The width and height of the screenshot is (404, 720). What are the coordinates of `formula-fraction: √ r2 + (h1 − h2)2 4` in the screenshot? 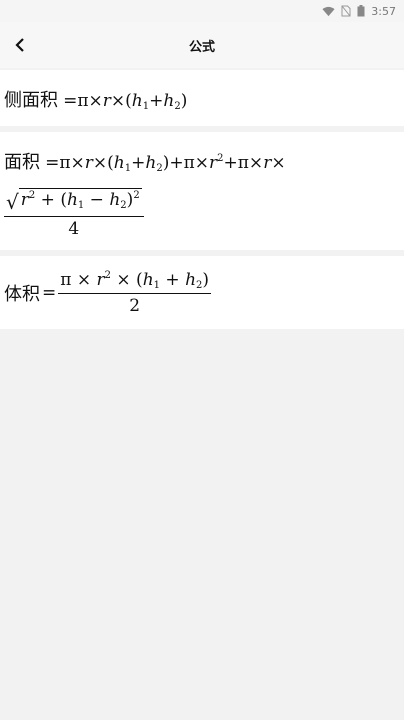 It's located at (74, 213).